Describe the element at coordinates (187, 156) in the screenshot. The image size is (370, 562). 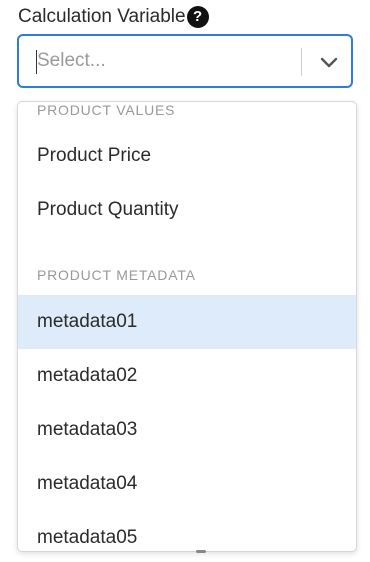
I see `option-product-price: Product Price` at that location.